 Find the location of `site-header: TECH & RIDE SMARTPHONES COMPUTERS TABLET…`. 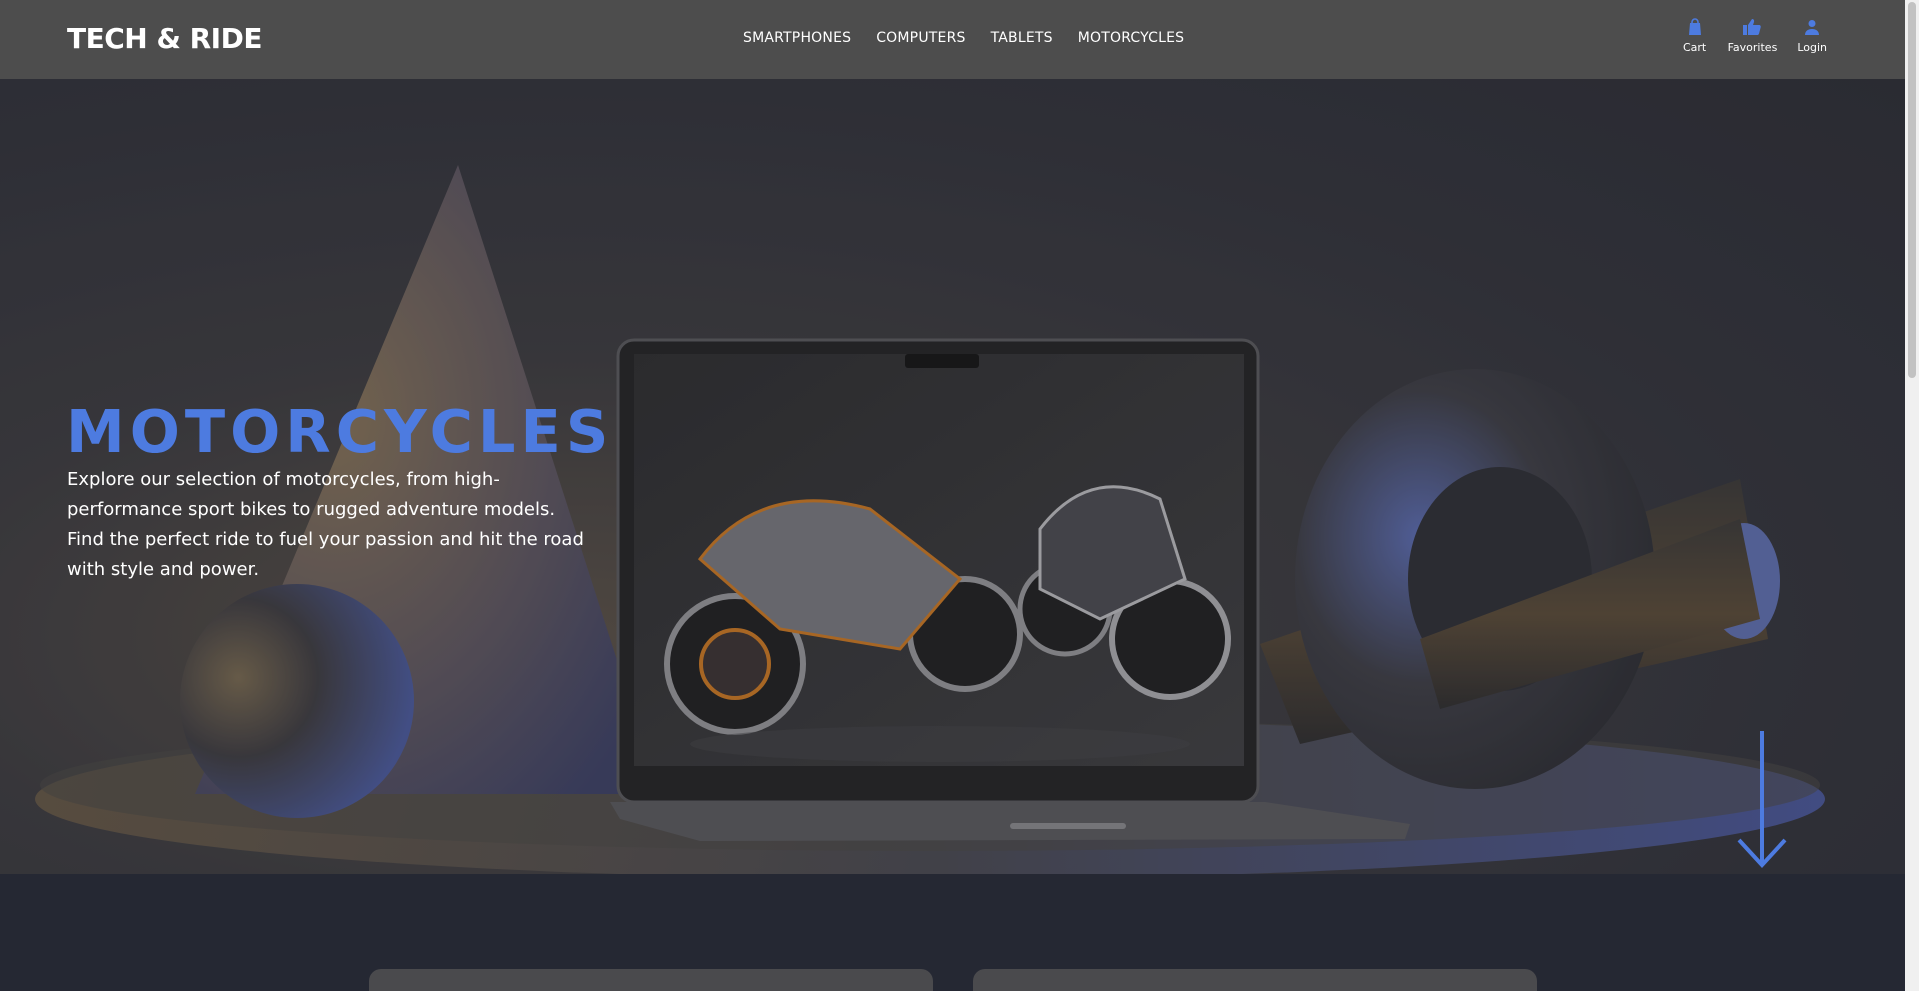

site-header: TECH & RIDE SMARTPHONES COMPUTERS TABLET… is located at coordinates (952, 39).